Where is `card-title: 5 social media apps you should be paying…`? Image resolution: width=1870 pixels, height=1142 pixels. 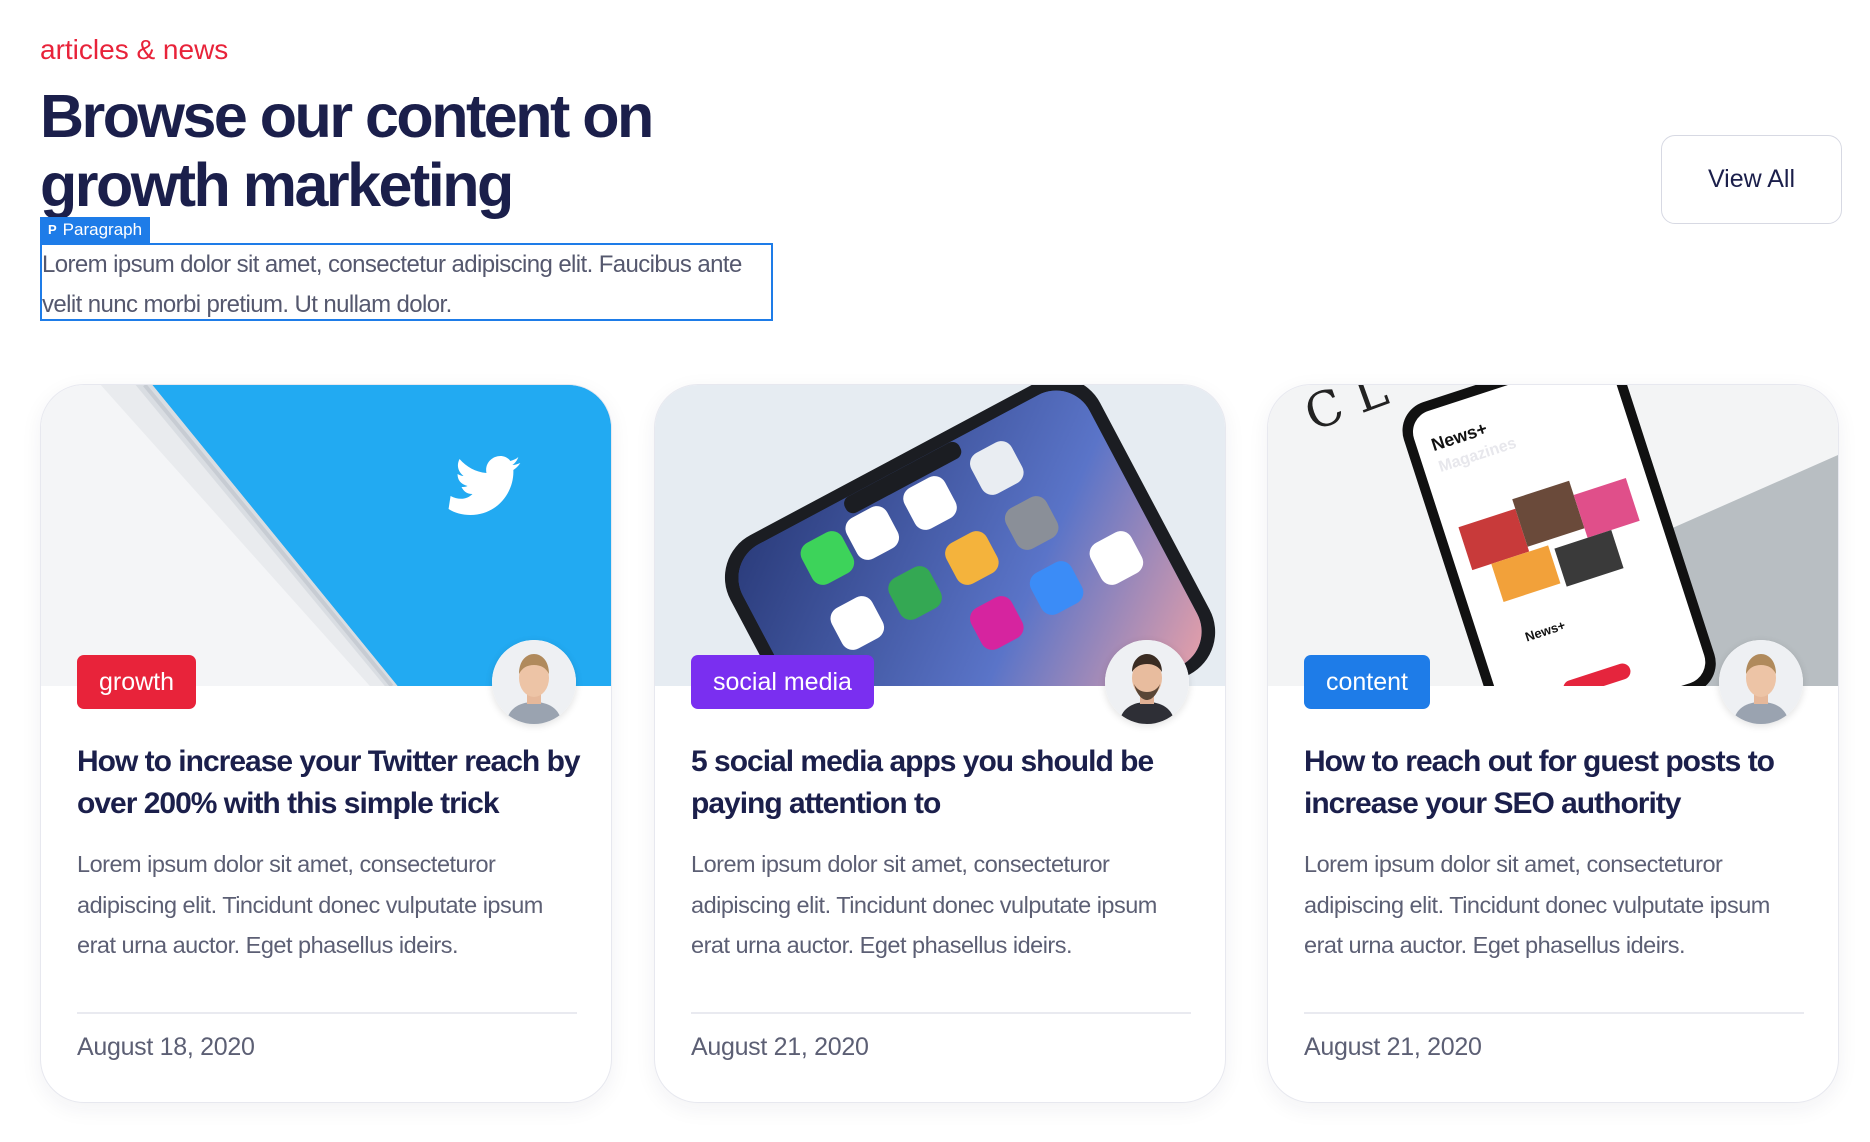 card-title: 5 social media apps you should be paying… is located at coordinates (946, 783).